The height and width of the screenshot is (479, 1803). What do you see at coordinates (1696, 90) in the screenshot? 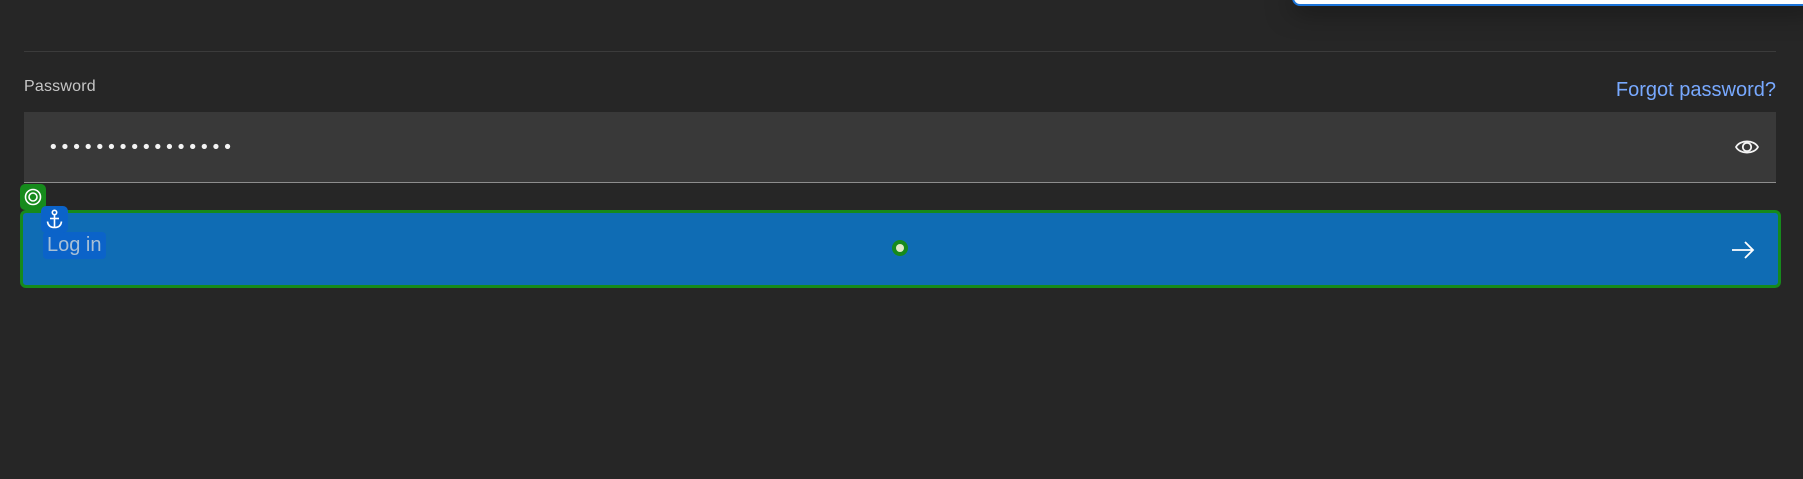
I see `forgot-password-link: Forgot password?` at bounding box center [1696, 90].